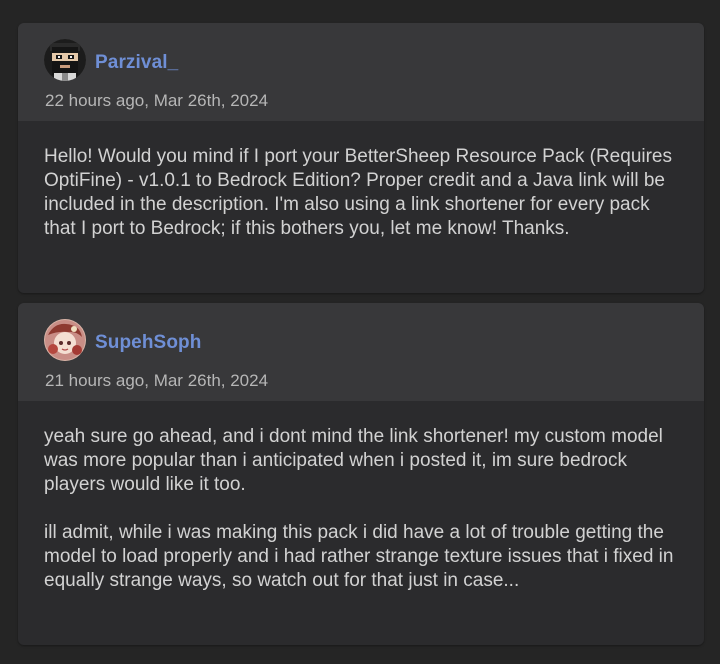 The width and height of the screenshot is (720, 664). I want to click on comment-header: Parzival_ 22 hours ago, Mar 26th, 2024, so click(361, 72).